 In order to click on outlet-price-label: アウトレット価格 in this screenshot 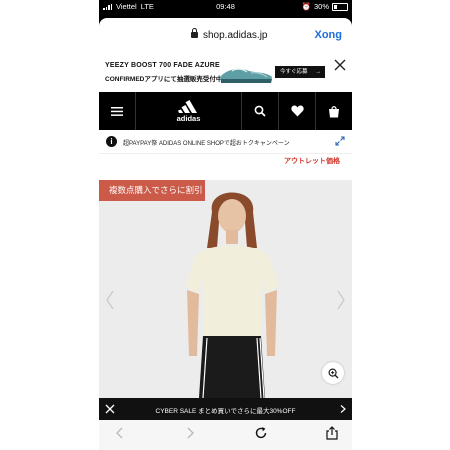, I will do `click(312, 161)`.